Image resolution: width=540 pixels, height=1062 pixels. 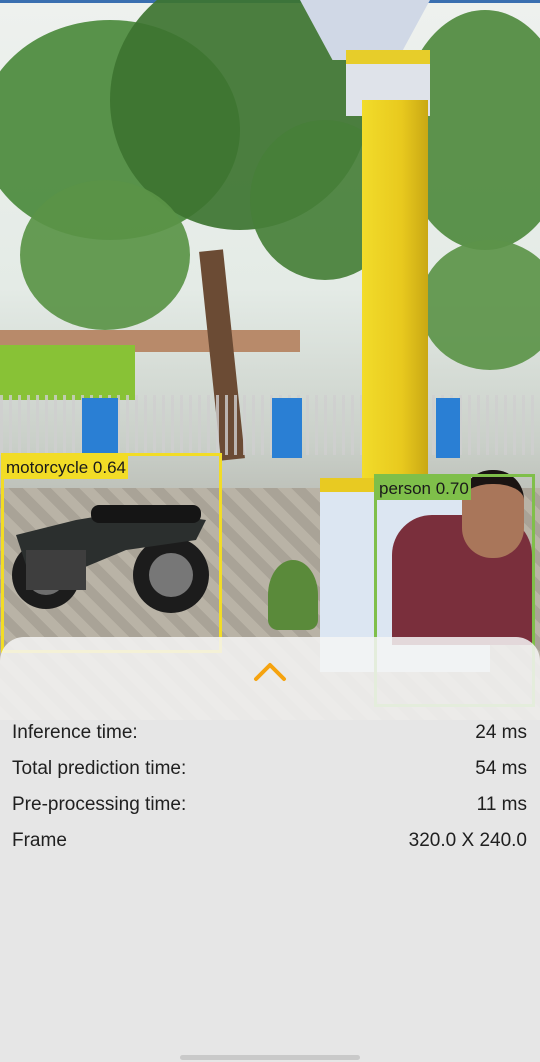 I want to click on stat-label: Pre-processing time:, so click(x=99, y=804).